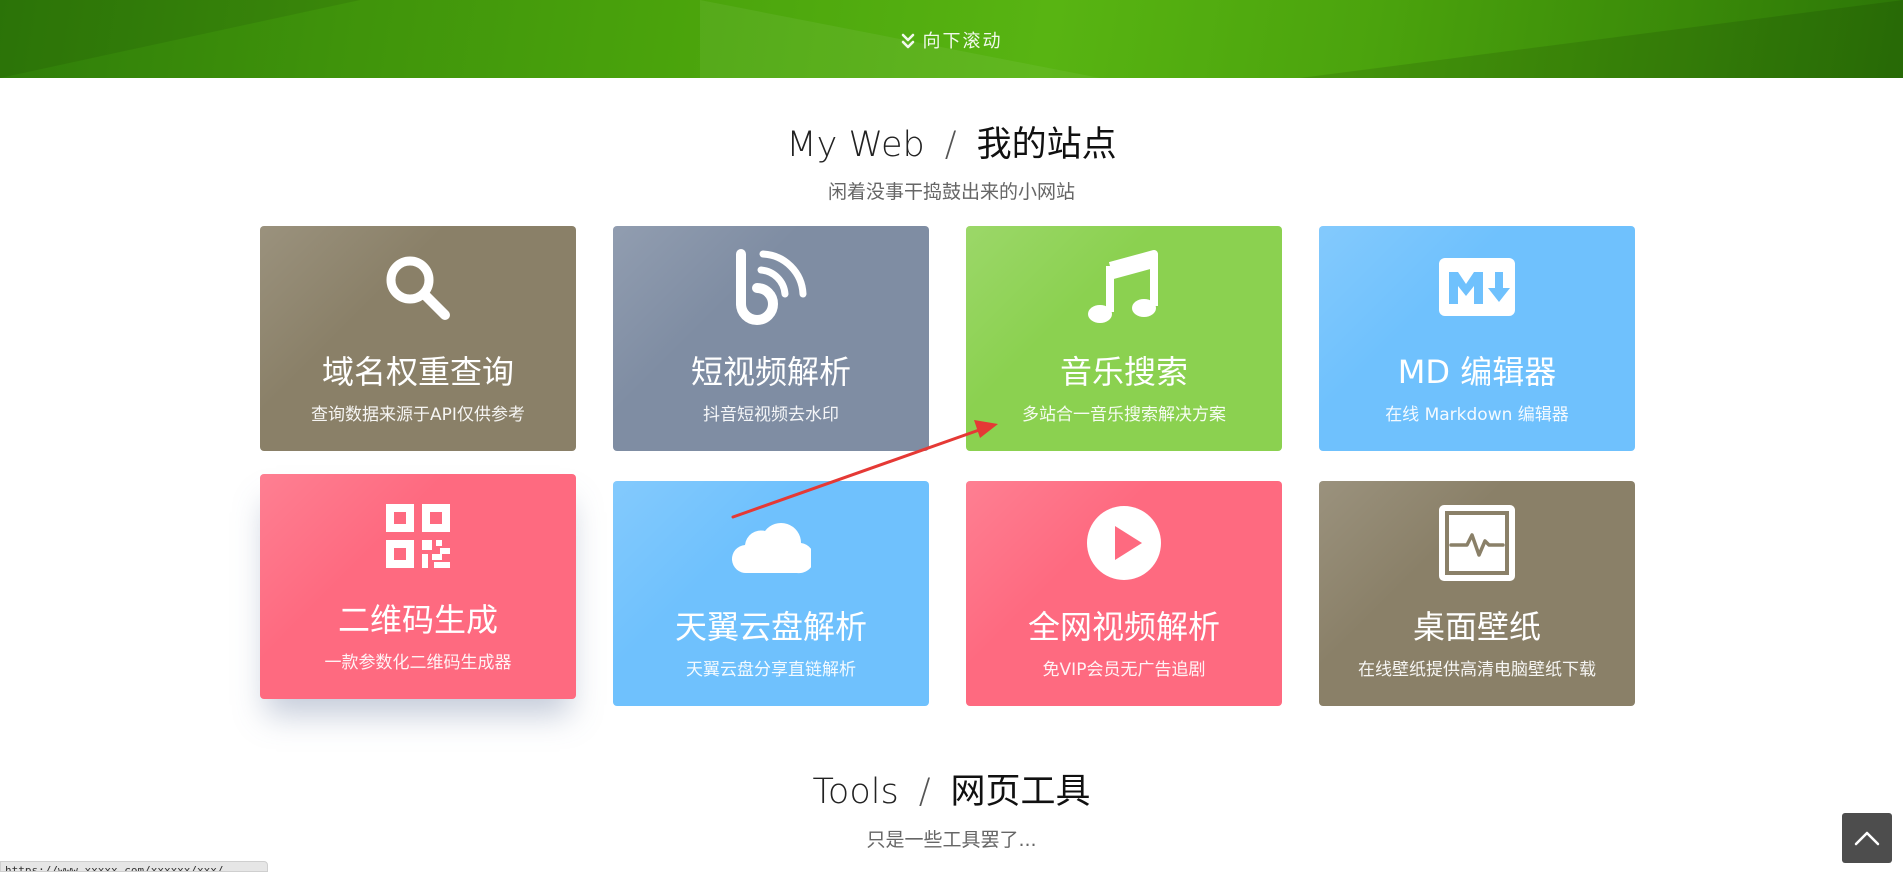  Describe the element at coordinates (418, 288) in the screenshot. I see `search-icon` at that location.